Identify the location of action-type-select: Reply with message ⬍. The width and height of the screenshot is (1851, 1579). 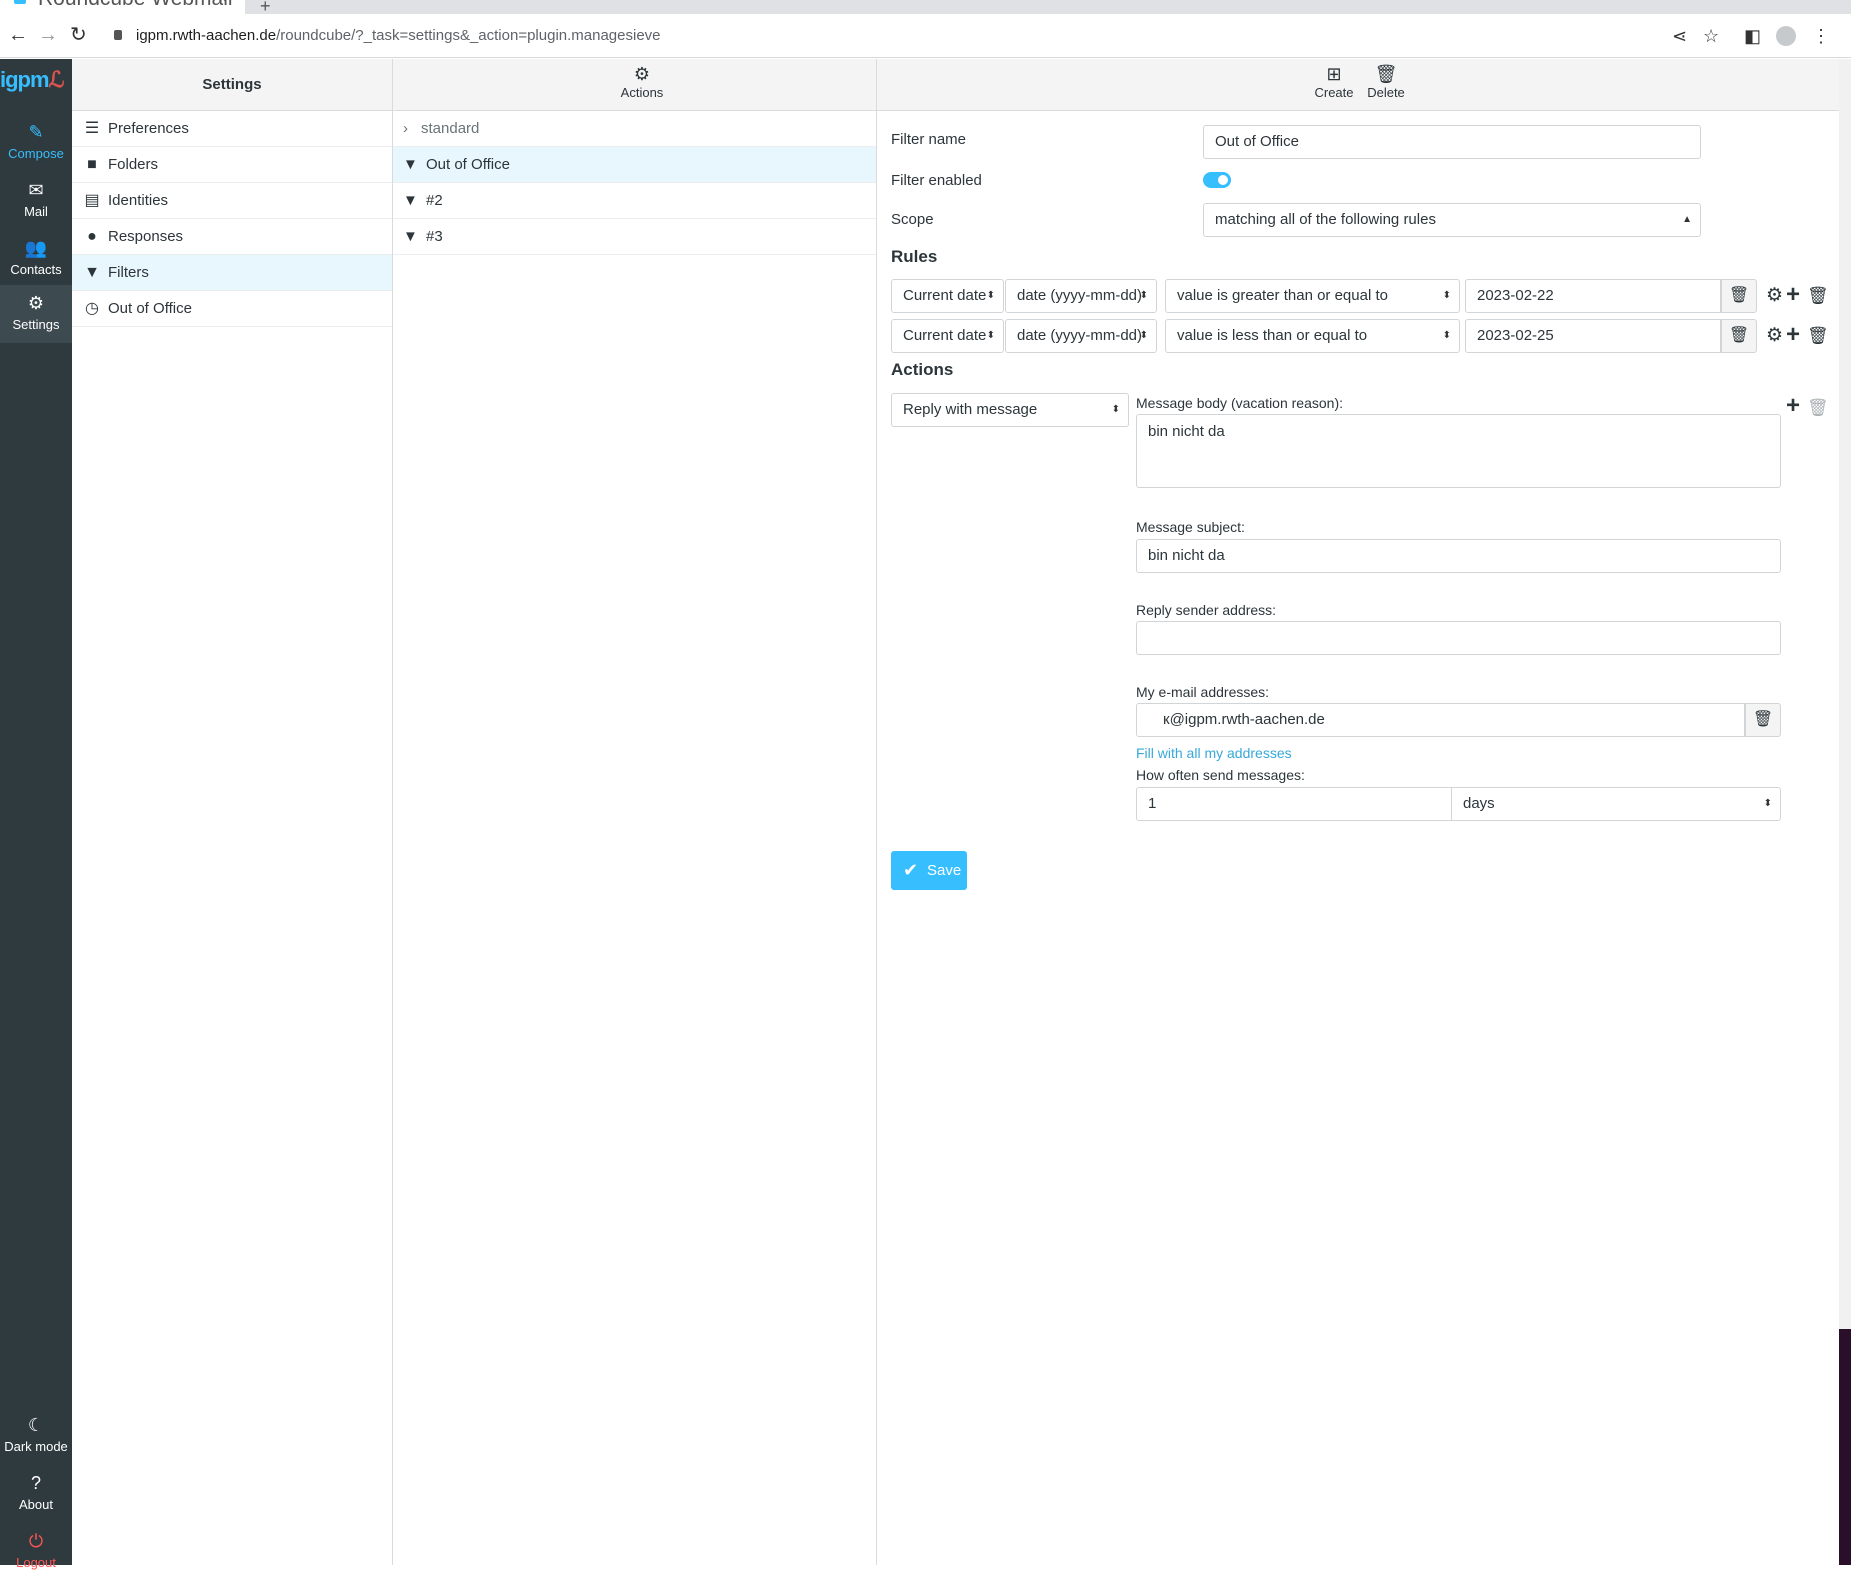
(1010, 410).